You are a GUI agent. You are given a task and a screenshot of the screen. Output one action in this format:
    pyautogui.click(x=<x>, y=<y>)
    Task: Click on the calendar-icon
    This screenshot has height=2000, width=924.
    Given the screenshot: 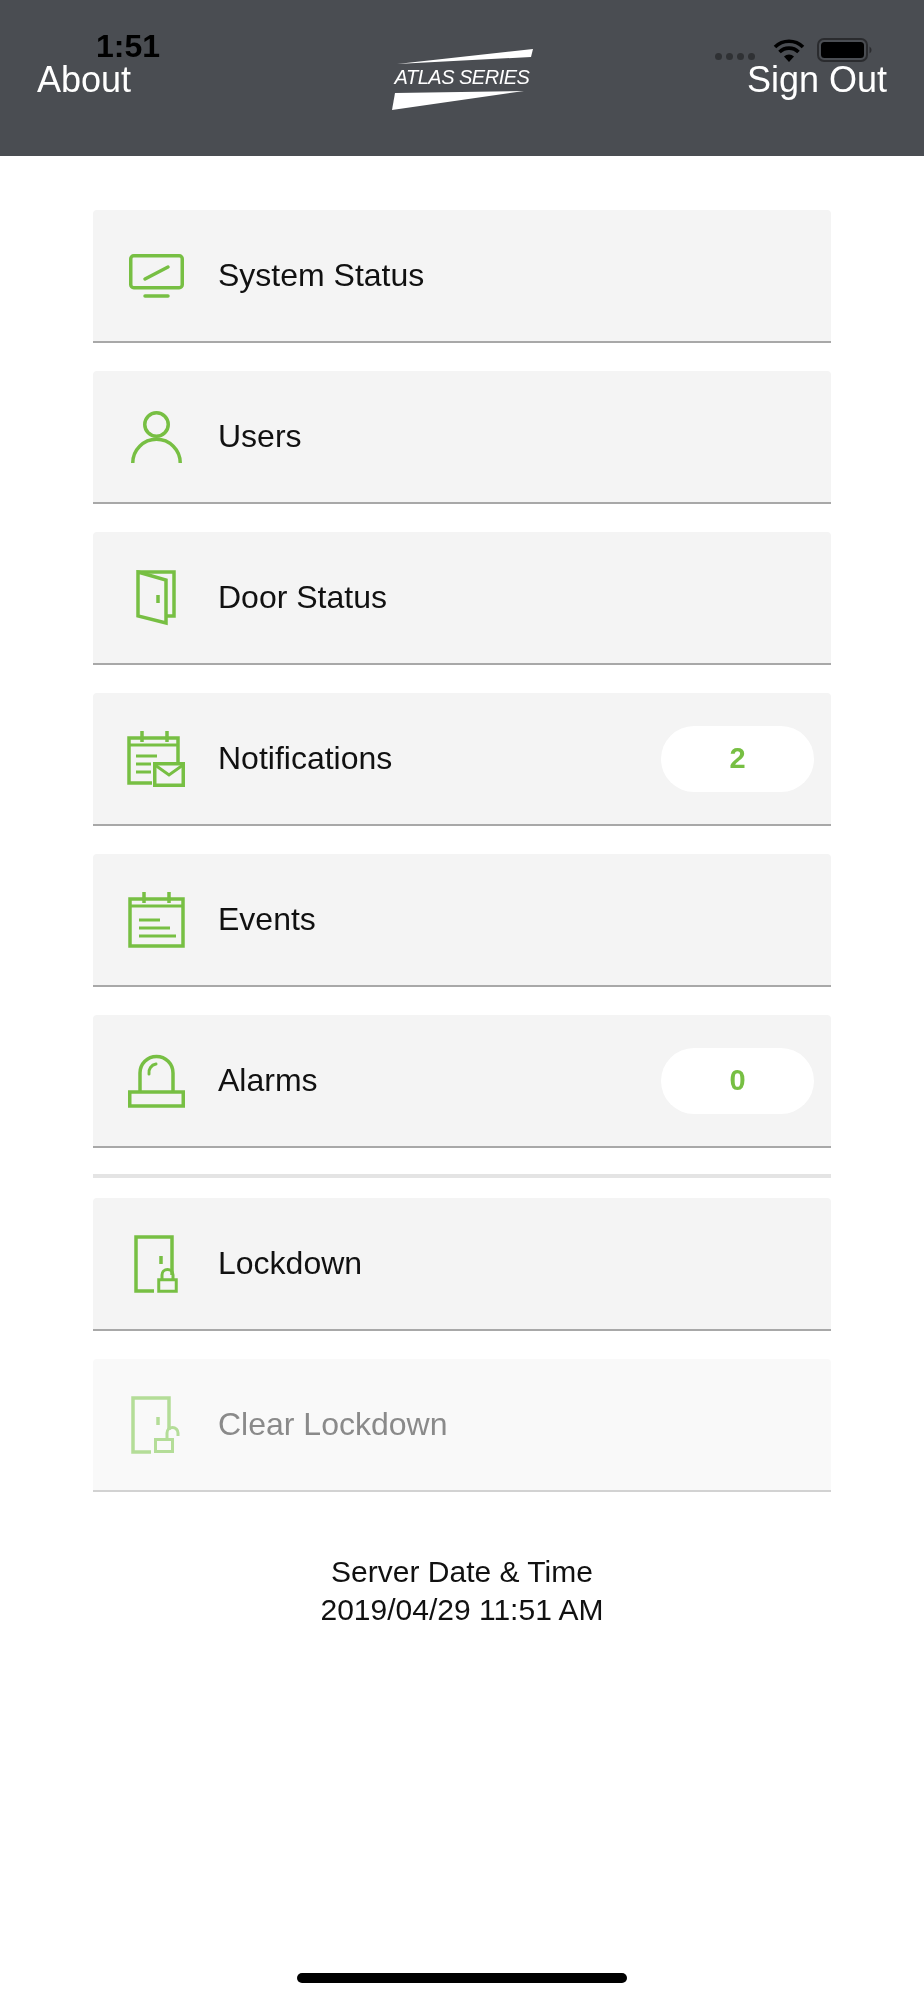 What is the action you would take?
    pyautogui.click(x=156, y=919)
    